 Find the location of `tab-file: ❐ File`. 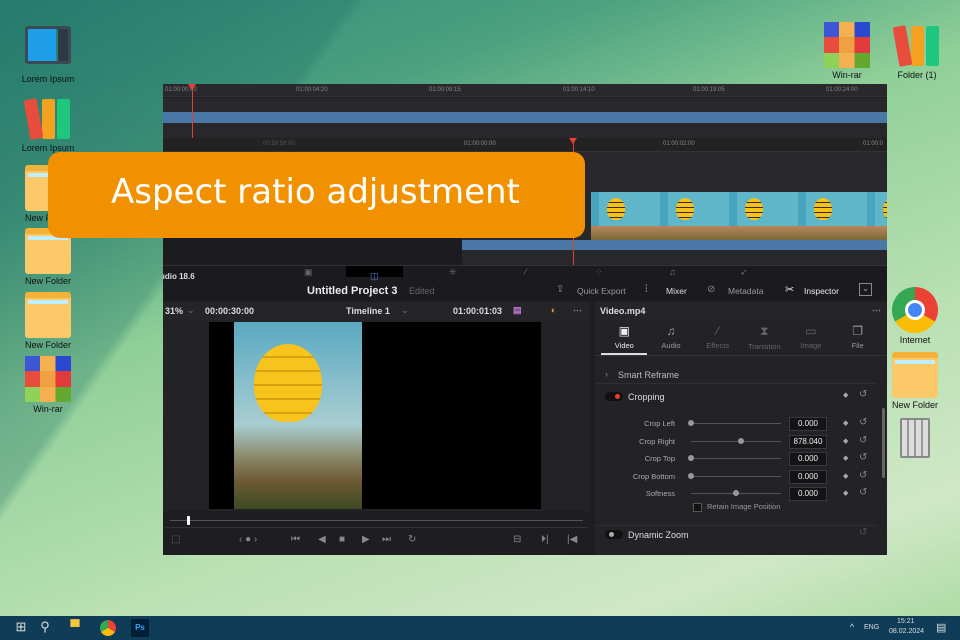

tab-file: ❐ File is located at coordinates (858, 337).